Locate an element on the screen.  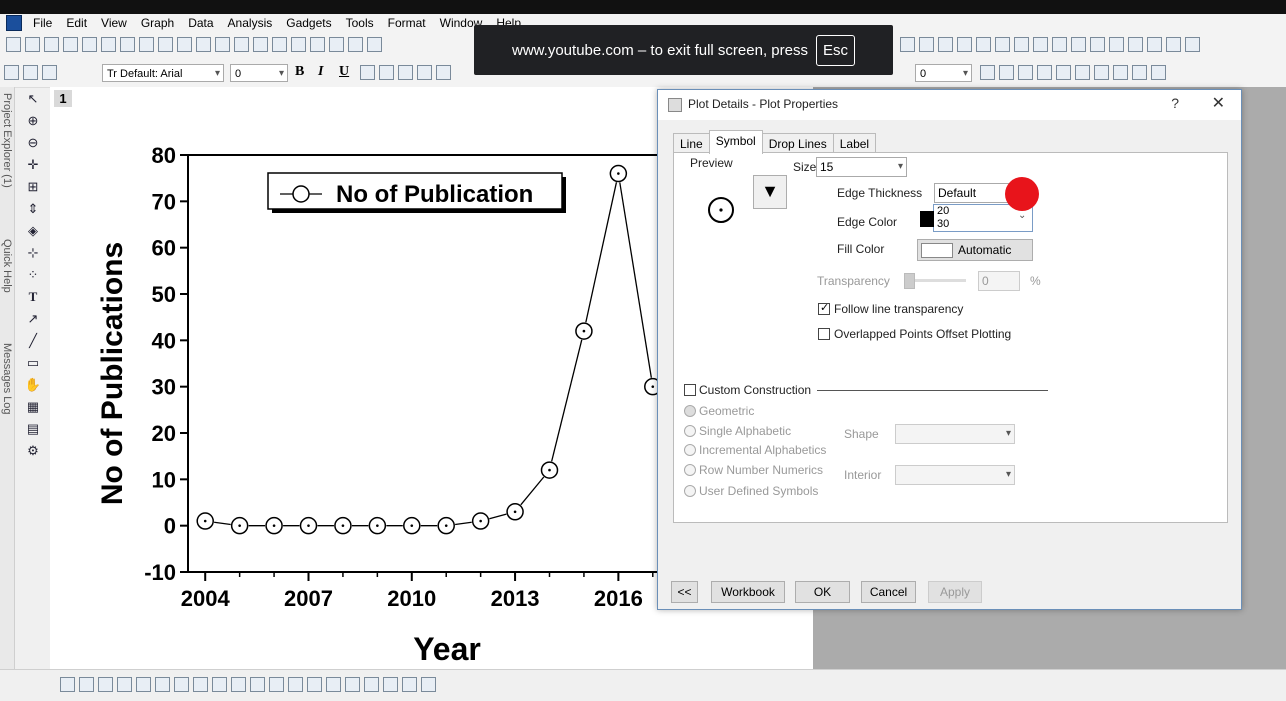
merge-graph-icon is located at coordinates (333, 684).